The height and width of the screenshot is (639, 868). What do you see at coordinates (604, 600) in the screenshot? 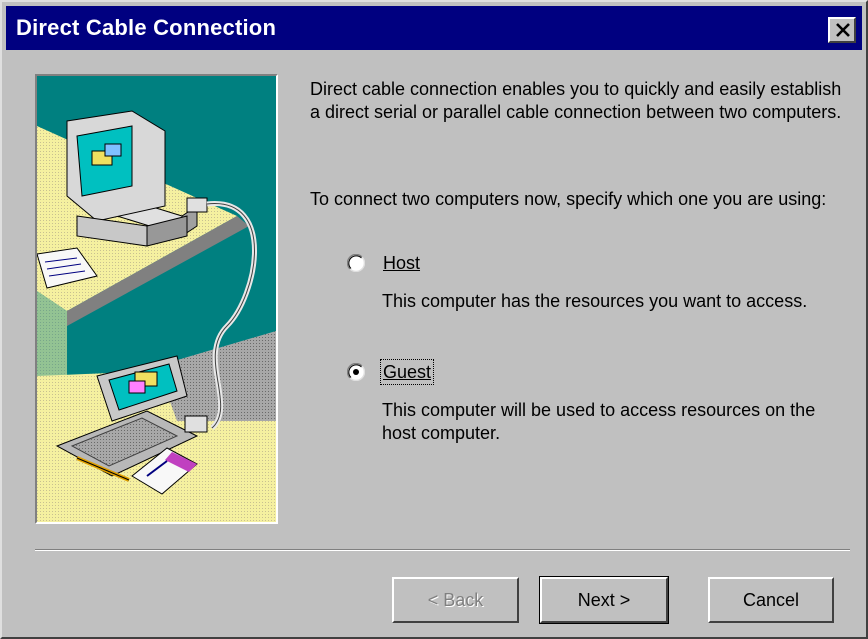
I see `next-button: Next >` at bounding box center [604, 600].